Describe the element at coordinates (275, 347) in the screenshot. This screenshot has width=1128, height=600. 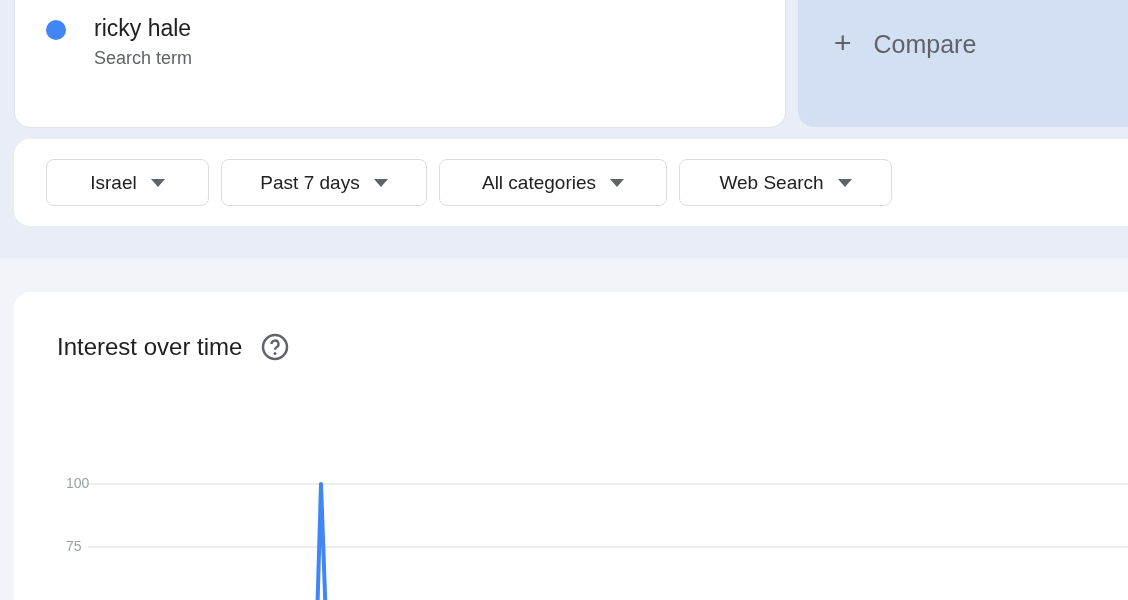
I see `help-icon` at that location.